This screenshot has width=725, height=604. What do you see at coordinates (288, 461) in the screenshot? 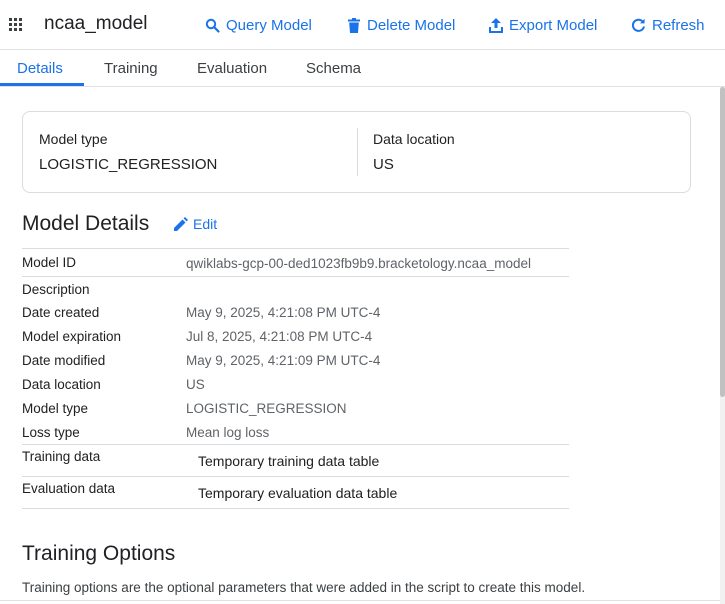
I see `training-data-link: Temporary training data table` at bounding box center [288, 461].